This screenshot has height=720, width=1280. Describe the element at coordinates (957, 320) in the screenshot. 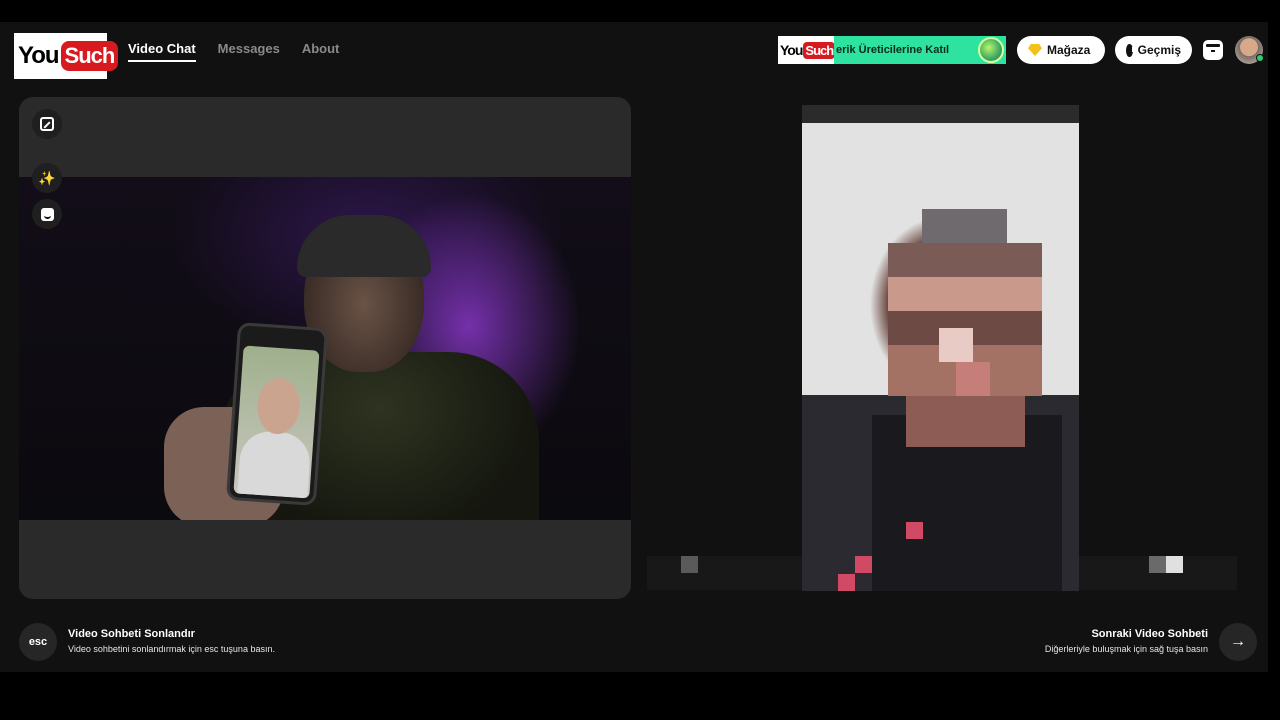

I see `remote-person-head` at that location.